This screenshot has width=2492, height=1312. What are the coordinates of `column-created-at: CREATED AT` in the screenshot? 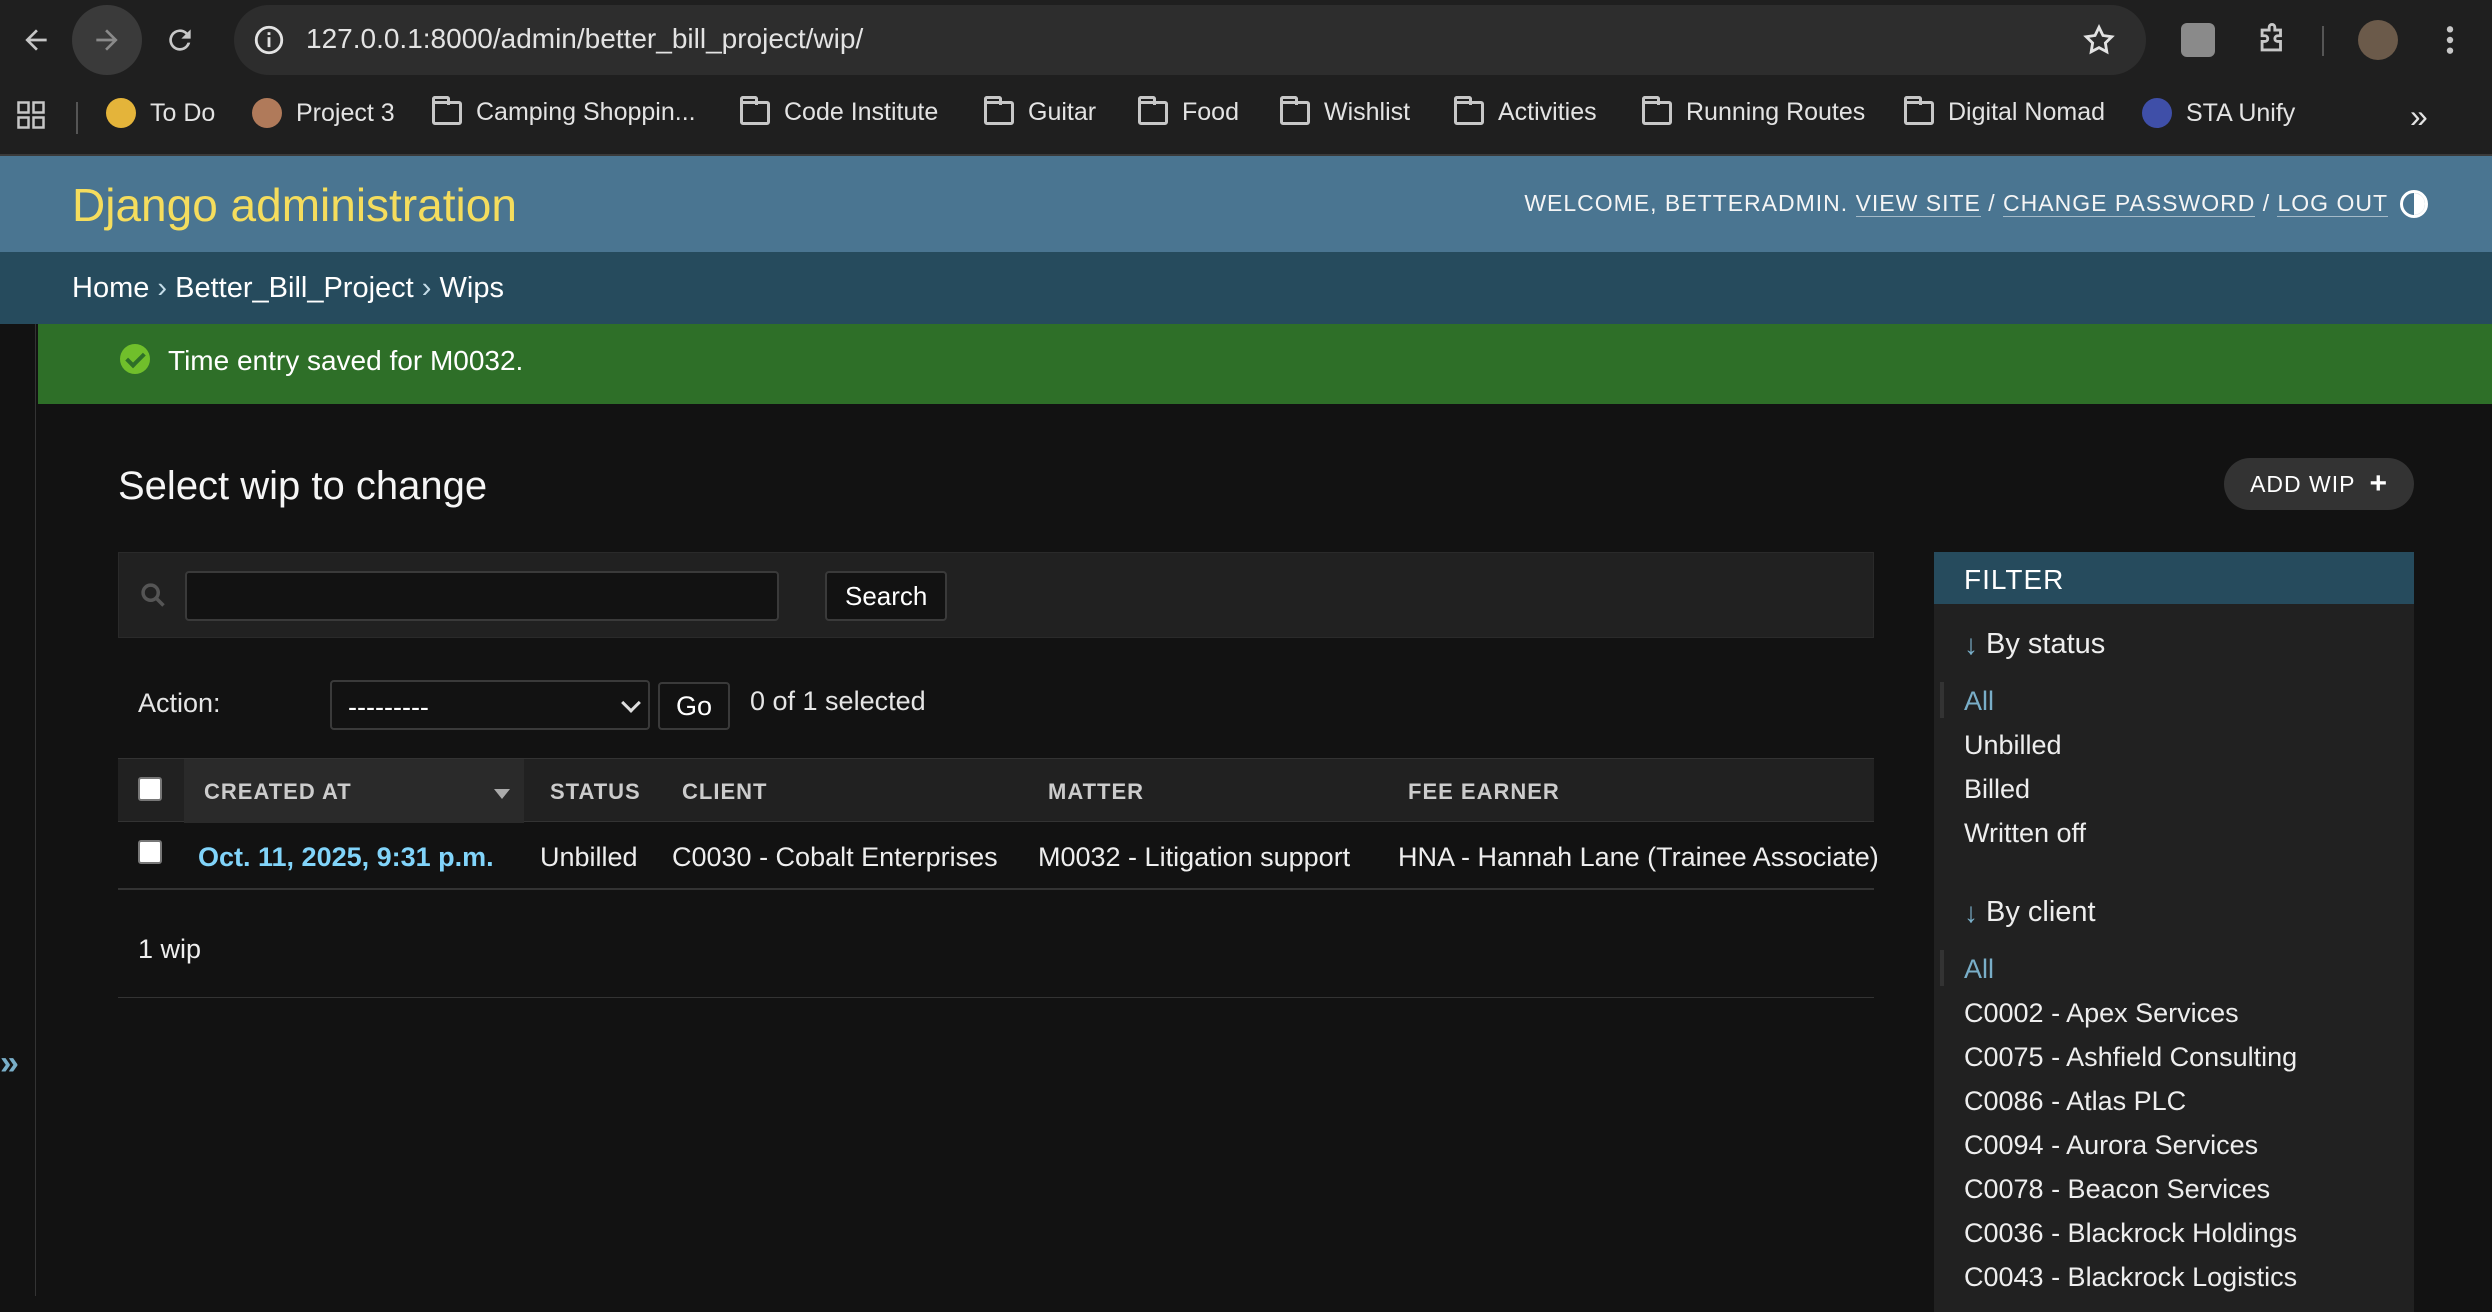 It's located at (278, 792).